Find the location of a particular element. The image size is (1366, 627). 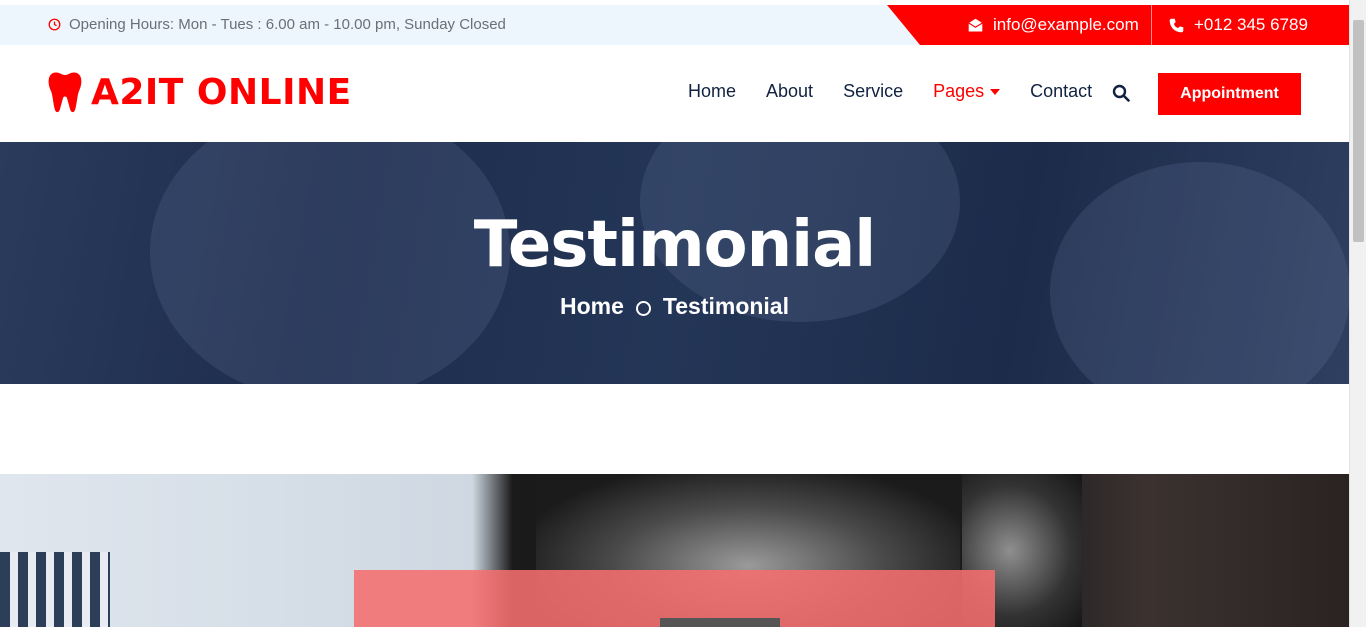

phone-link: +012 345 6789 is located at coordinates (1238, 25).